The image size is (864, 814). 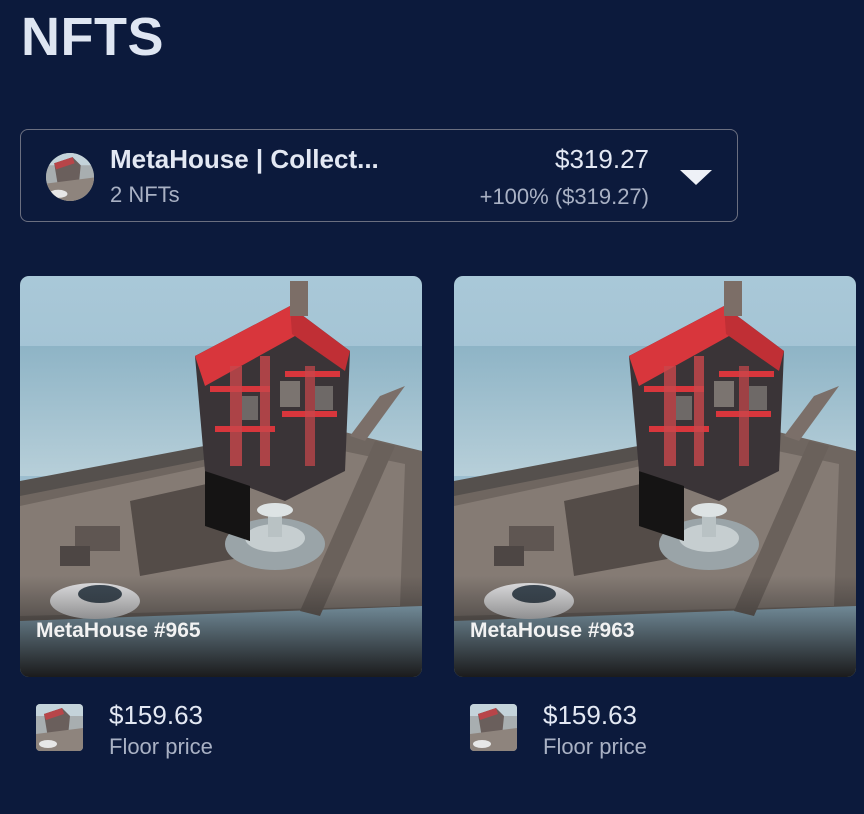 I want to click on page-title: NFTS, so click(x=92, y=37).